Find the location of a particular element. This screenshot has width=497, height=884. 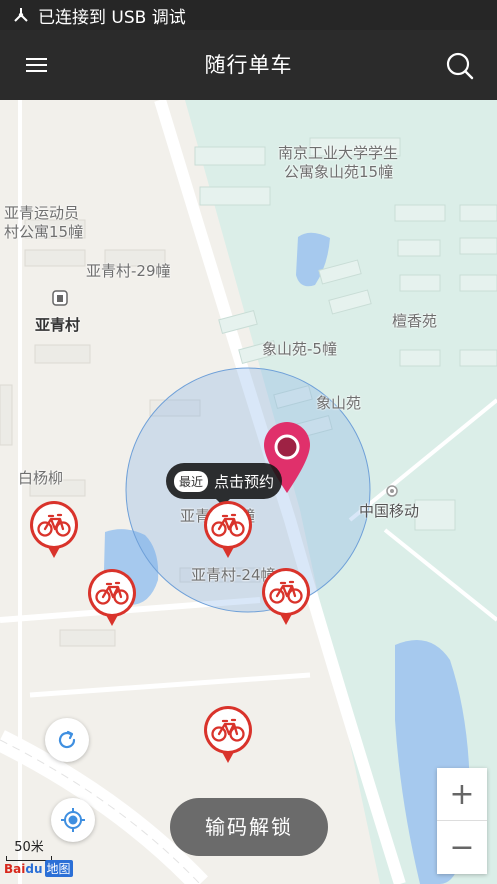

refresh-icon is located at coordinates (67, 739).